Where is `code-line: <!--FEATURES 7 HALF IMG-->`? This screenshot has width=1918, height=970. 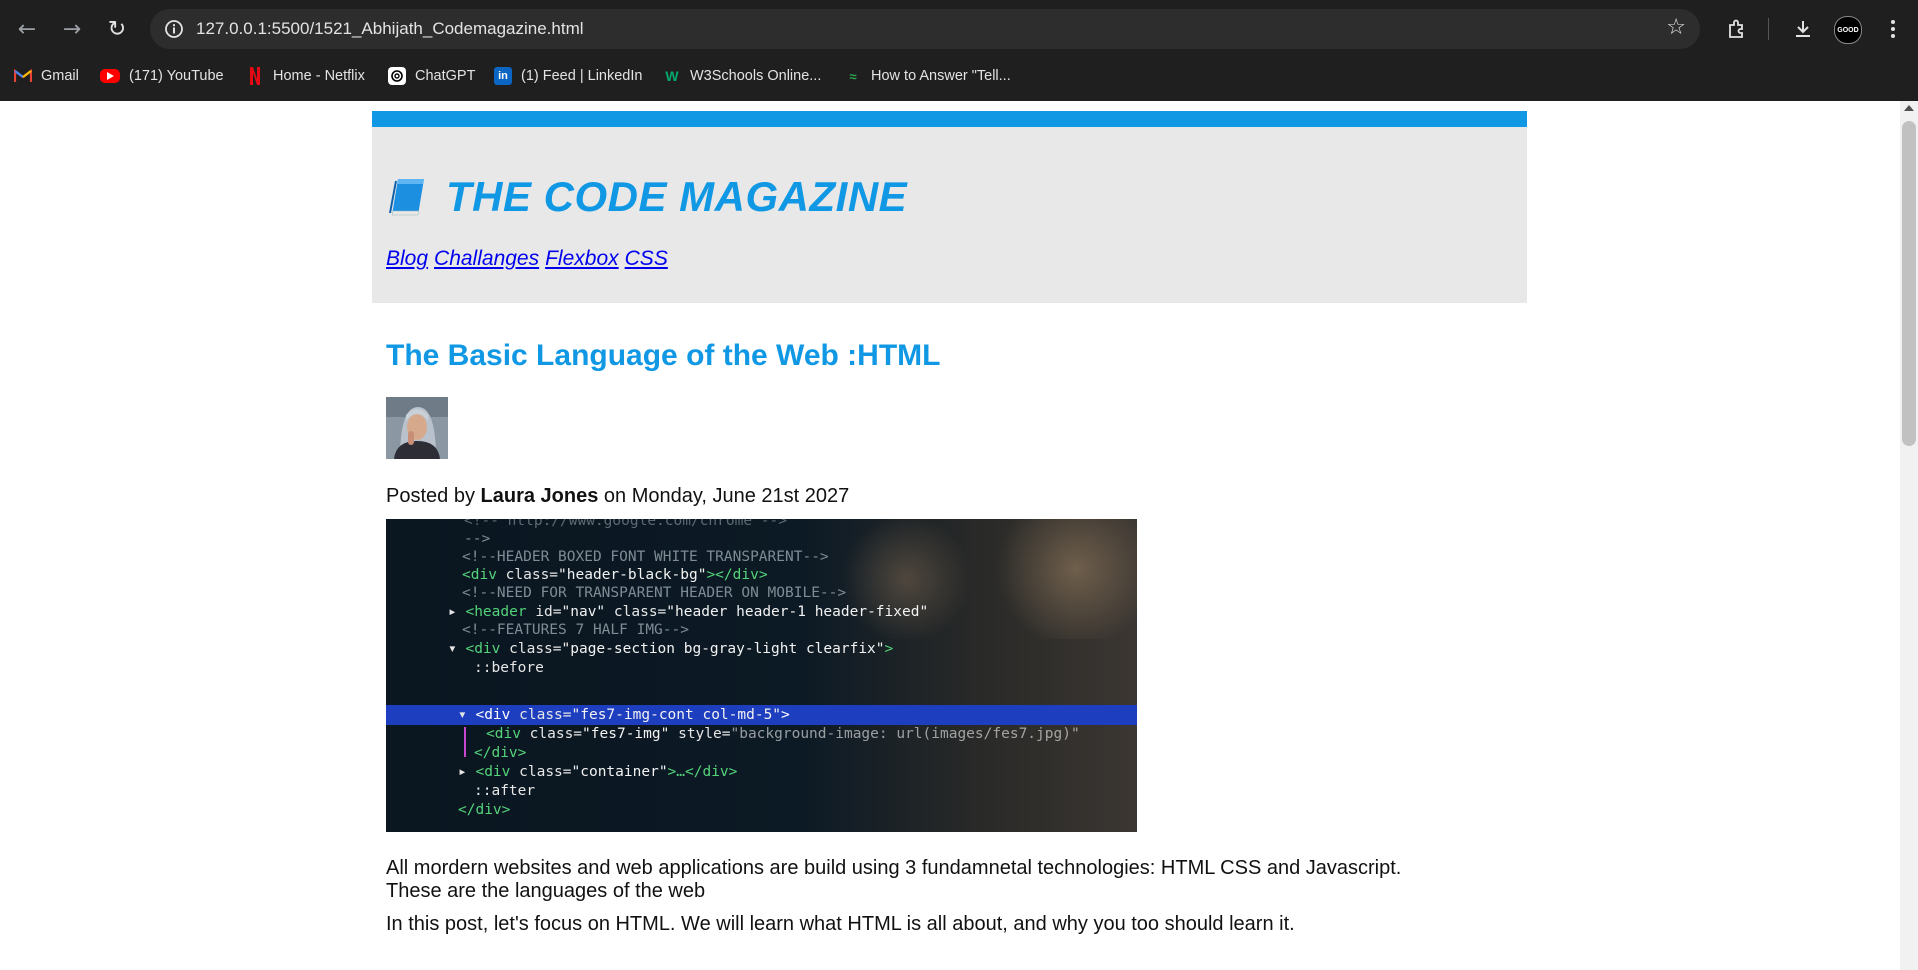
code-line: <!--FEATURES 7 HALF IMG--> is located at coordinates (575, 630).